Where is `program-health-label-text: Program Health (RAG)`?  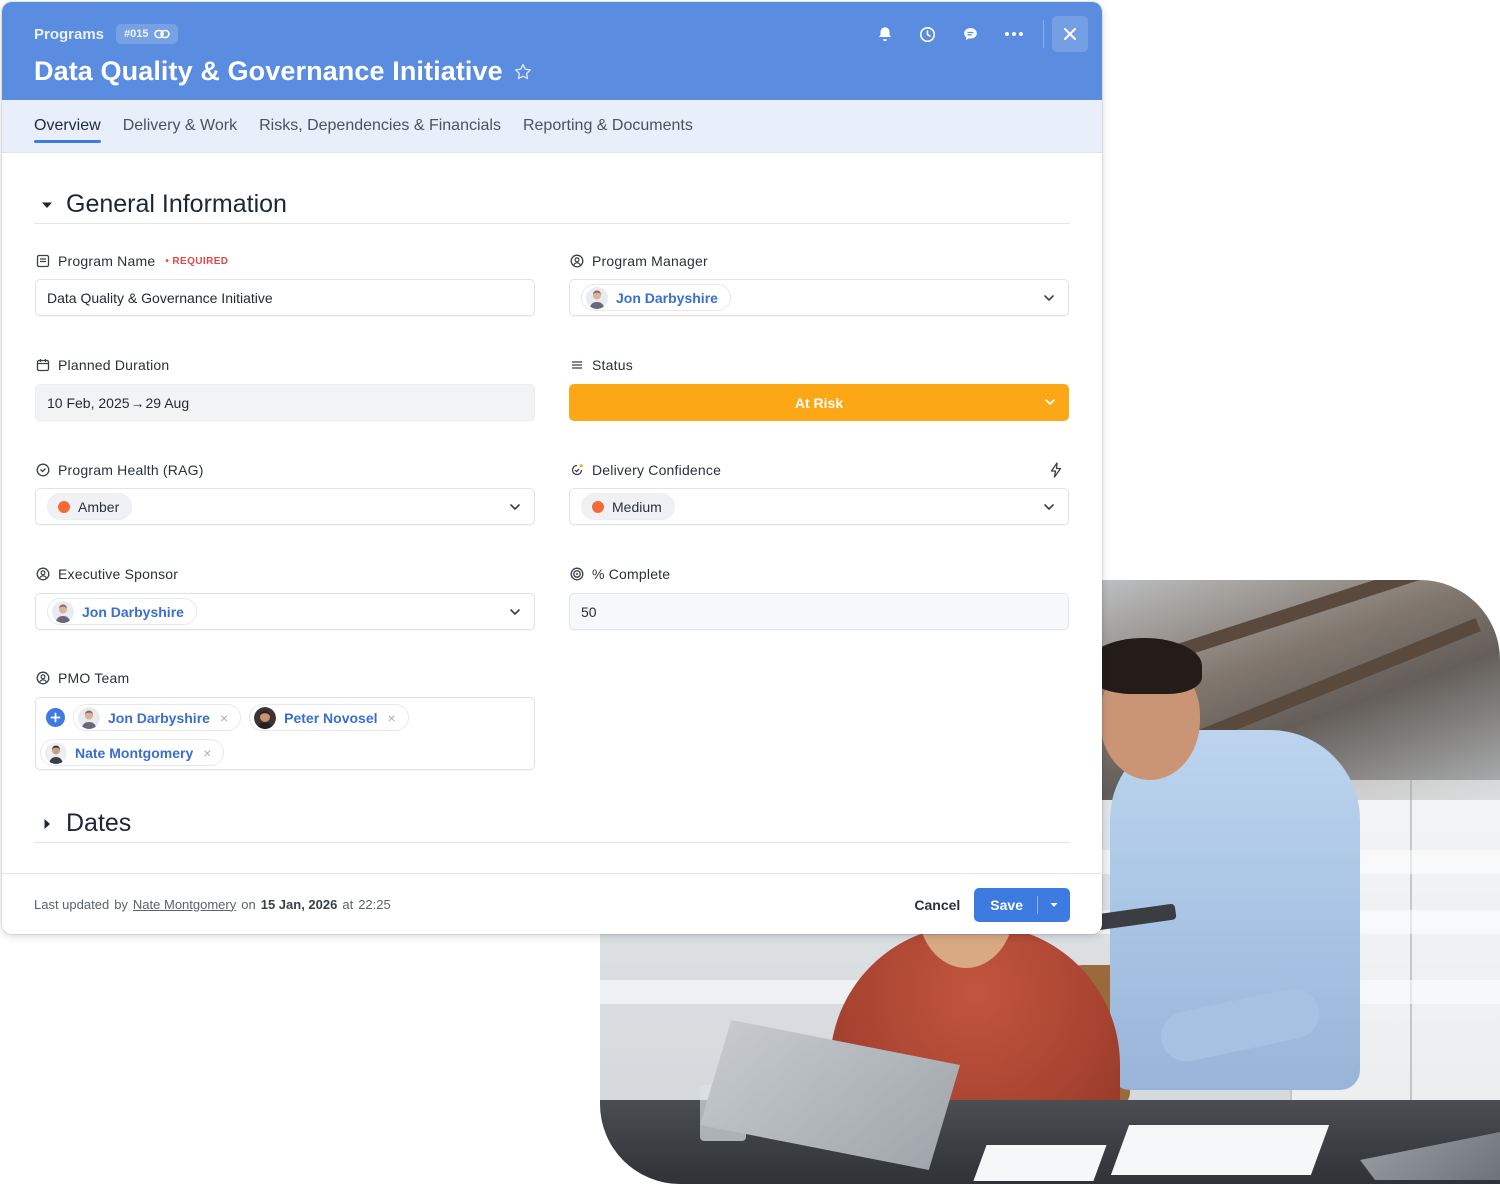
program-health-label-text: Program Health (RAG) is located at coordinates (131, 470).